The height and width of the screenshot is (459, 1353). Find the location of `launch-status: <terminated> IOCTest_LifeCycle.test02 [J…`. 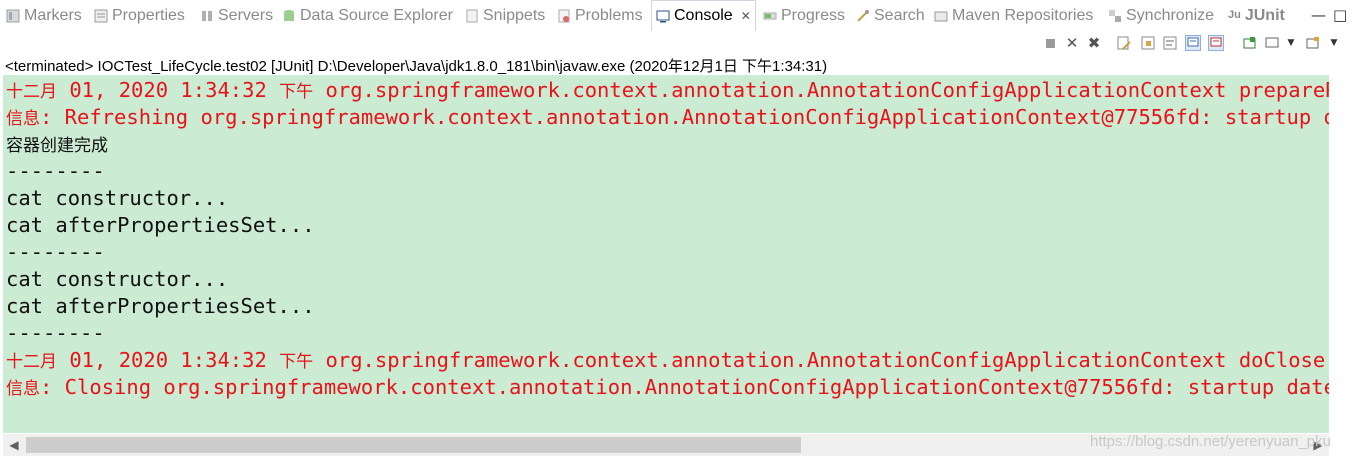

launch-status: <terminated> IOCTest_LifeCycle.test02 [J… is located at coordinates (416, 66).